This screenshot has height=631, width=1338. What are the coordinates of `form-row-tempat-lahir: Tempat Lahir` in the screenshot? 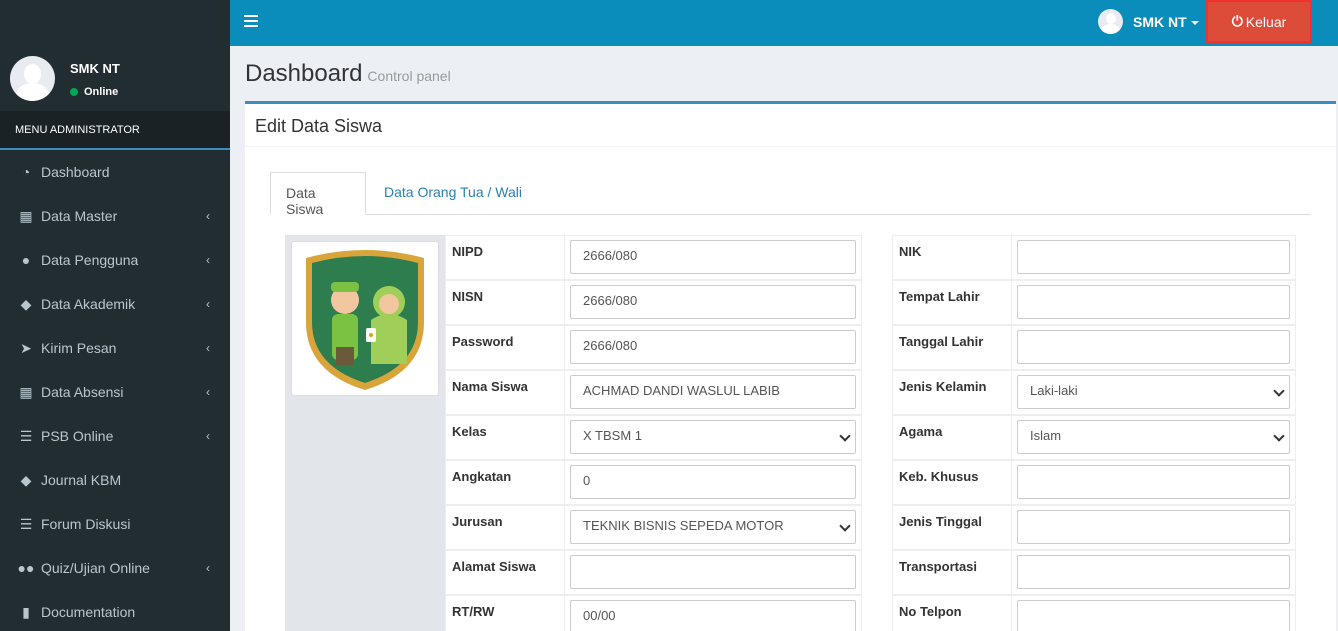 It's located at (1094, 302).